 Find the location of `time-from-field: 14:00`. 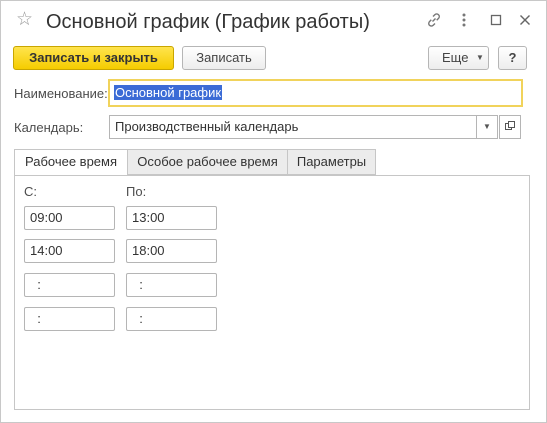

time-from-field: 14:00 is located at coordinates (69, 251).